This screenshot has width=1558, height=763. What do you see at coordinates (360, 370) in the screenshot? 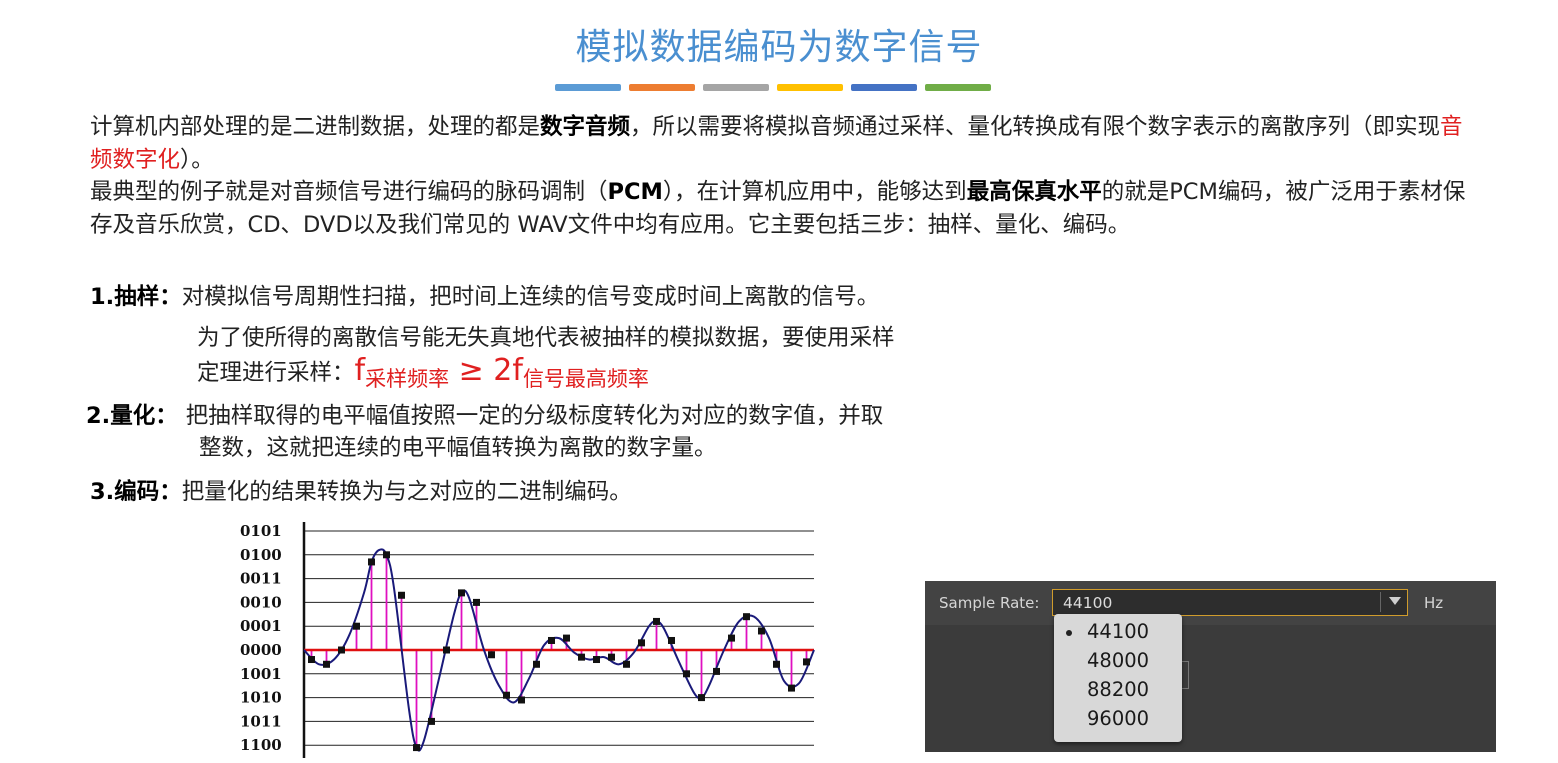
I see `formula-f: f` at bounding box center [360, 370].